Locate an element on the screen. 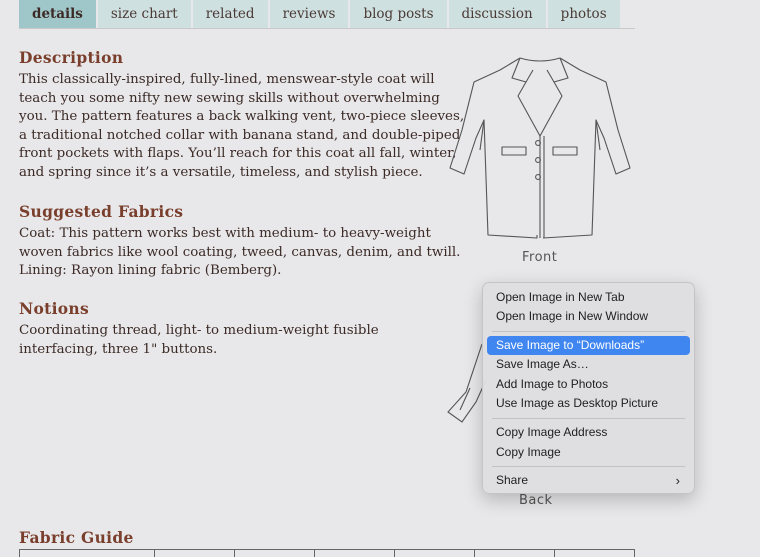  menu-item-open-new-tab: Open Image in New Tab is located at coordinates (588, 297).